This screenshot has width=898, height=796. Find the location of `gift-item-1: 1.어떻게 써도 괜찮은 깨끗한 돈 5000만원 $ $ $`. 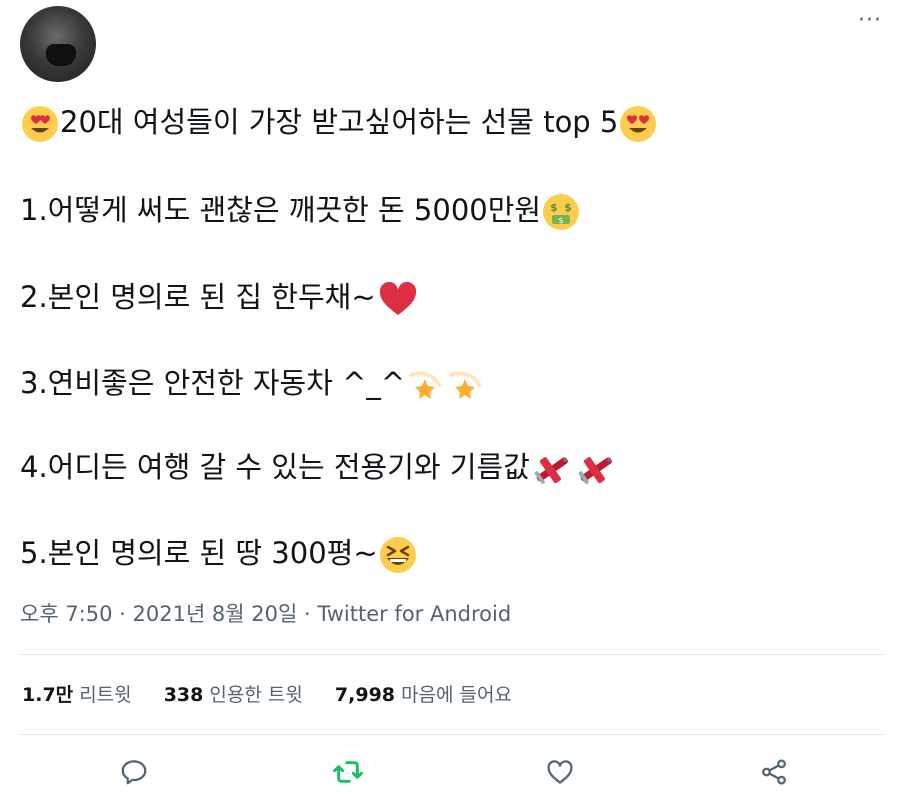

gift-item-1: 1.어떻게 써도 괜찮은 깨끗한 돈 5000만원 $ $ $ is located at coordinates (300, 211).